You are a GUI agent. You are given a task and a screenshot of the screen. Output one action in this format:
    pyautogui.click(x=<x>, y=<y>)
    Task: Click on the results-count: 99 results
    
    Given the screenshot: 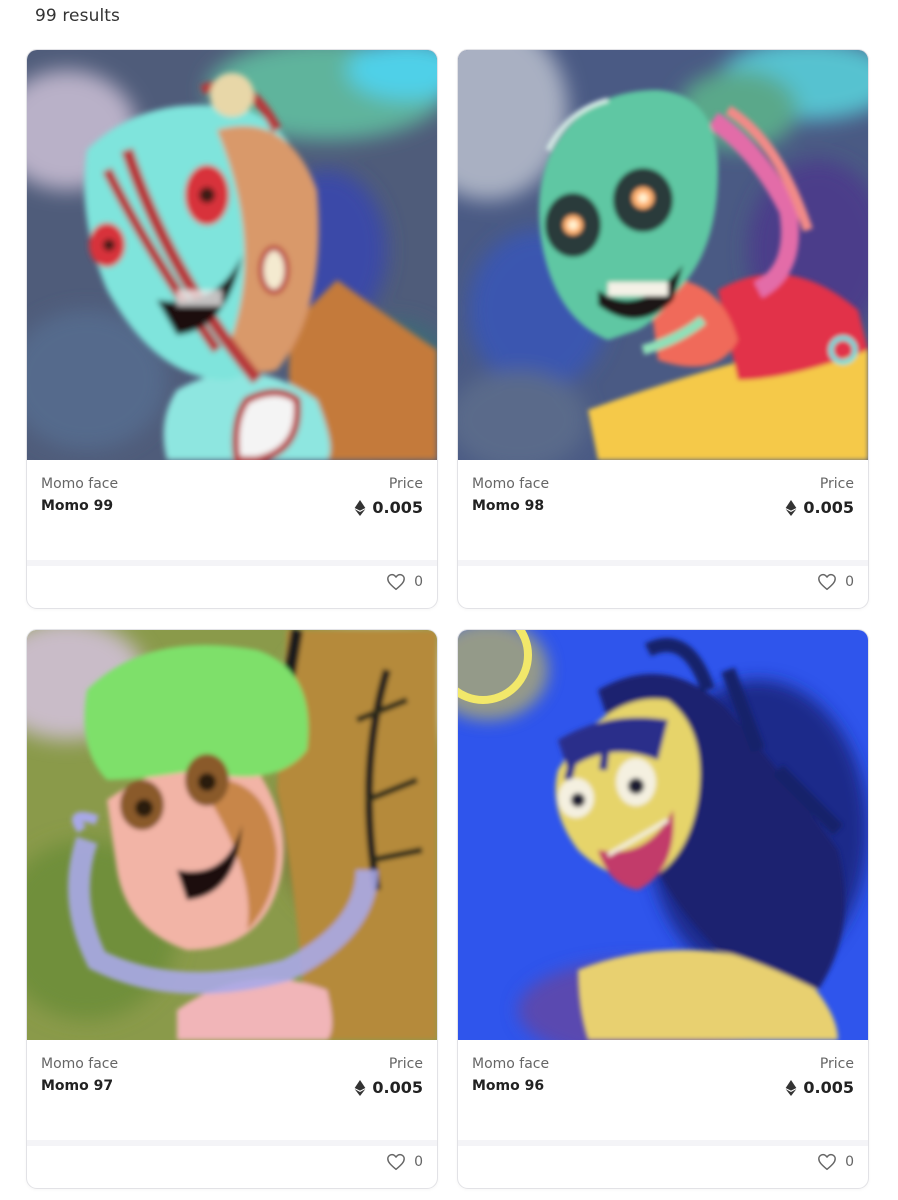 What is the action you would take?
    pyautogui.click(x=77, y=16)
    